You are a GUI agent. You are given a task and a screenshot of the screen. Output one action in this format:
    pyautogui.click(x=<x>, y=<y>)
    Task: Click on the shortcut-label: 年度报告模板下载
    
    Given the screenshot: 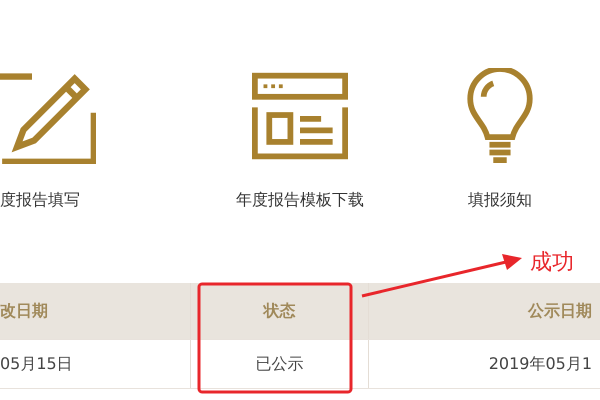 What is the action you would take?
    pyautogui.click(x=300, y=200)
    